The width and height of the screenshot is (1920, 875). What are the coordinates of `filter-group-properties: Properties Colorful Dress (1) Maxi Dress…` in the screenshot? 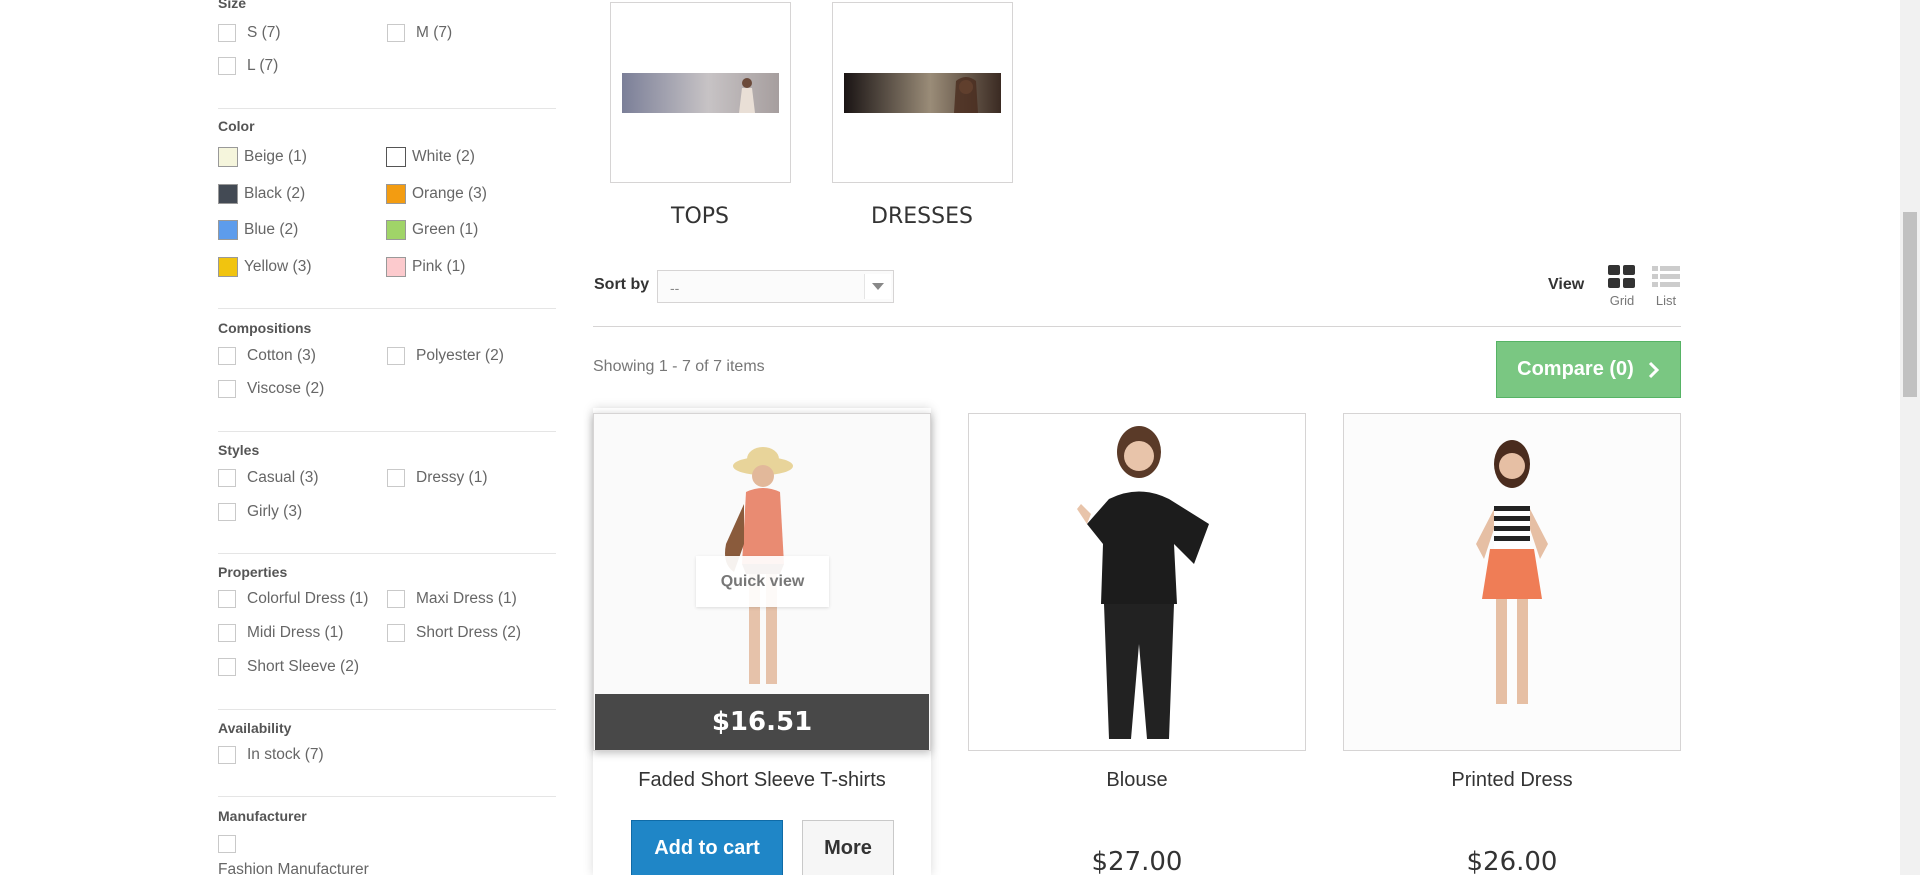 It's located at (387, 632).